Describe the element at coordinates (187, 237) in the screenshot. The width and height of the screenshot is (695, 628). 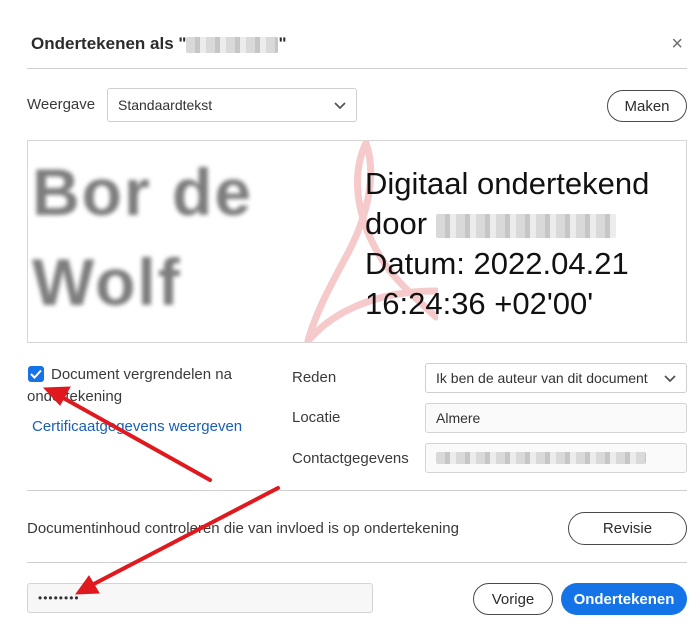
I see `signature-name-blurred: Bor de Wolf` at that location.